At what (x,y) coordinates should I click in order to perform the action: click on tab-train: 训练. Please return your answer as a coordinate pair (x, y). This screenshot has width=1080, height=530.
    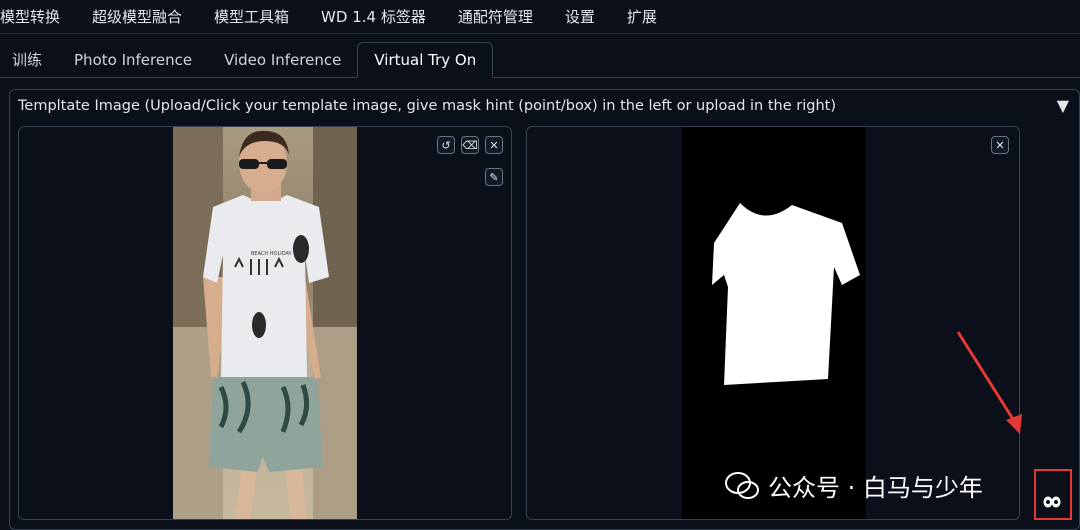
    Looking at the image, I should click on (29, 60).